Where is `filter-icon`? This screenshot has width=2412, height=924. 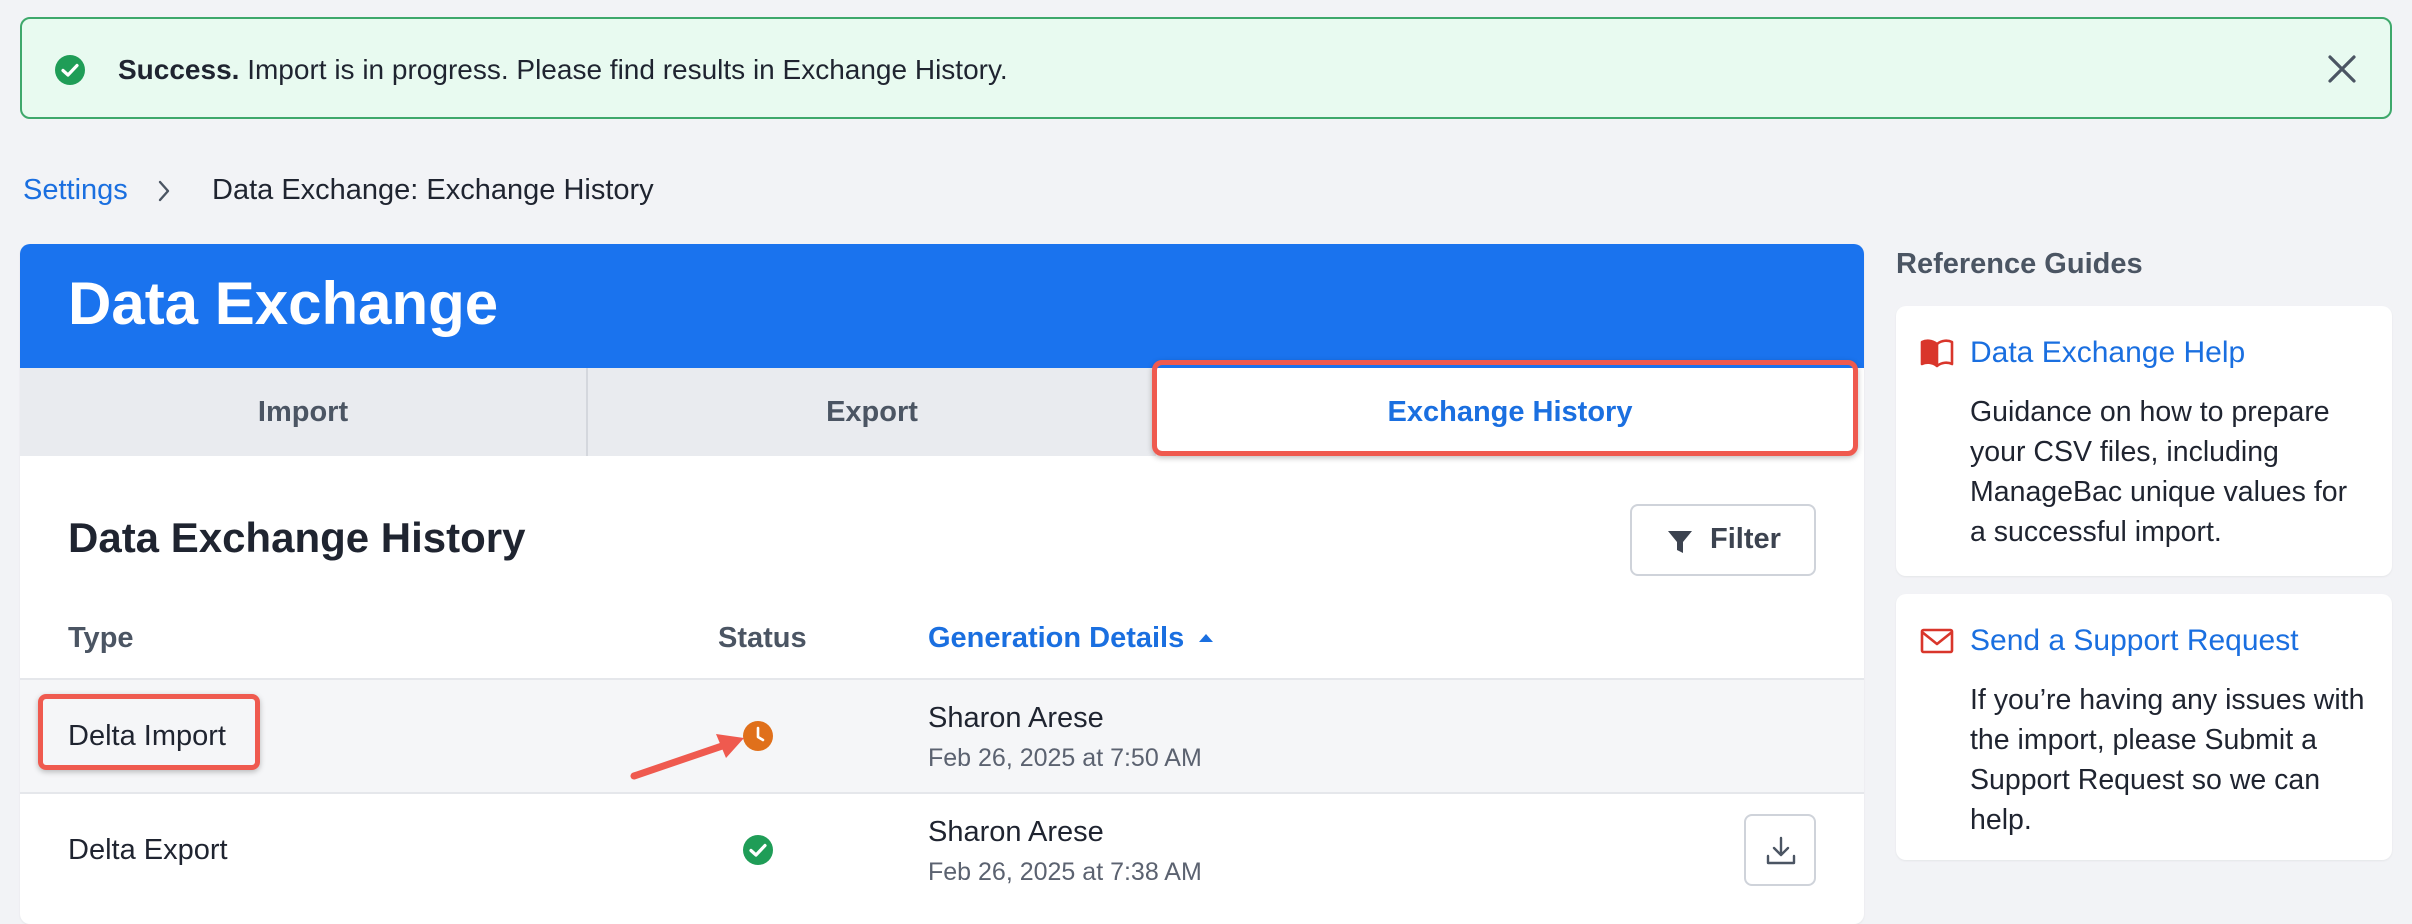 filter-icon is located at coordinates (1680, 542).